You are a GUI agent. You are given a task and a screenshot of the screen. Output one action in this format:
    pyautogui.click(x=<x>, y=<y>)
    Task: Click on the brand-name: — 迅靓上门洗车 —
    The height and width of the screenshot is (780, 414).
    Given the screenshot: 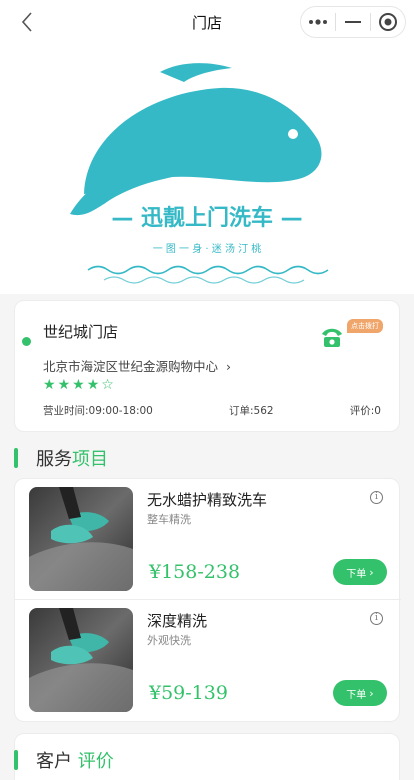 What is the action you would take?
    pyautogui.click(x=206, y=218)
    